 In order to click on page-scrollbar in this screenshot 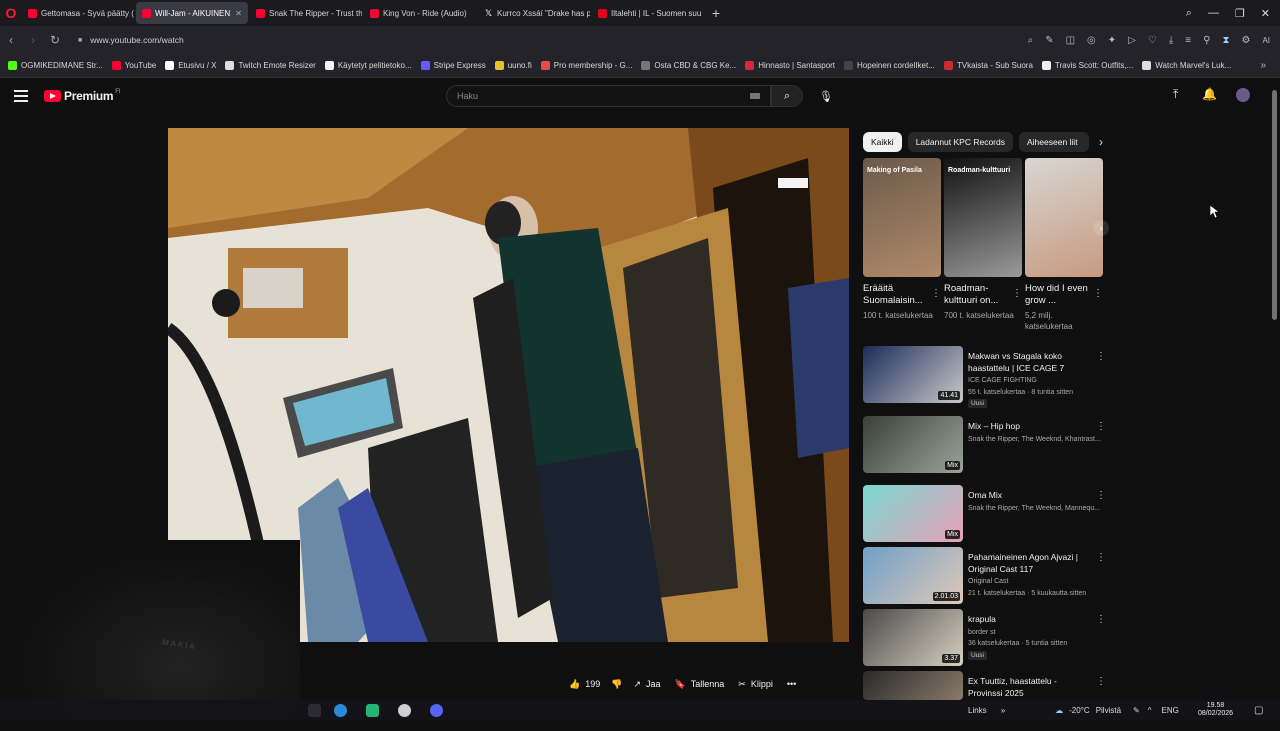, I will do `click(1274, 205)`.